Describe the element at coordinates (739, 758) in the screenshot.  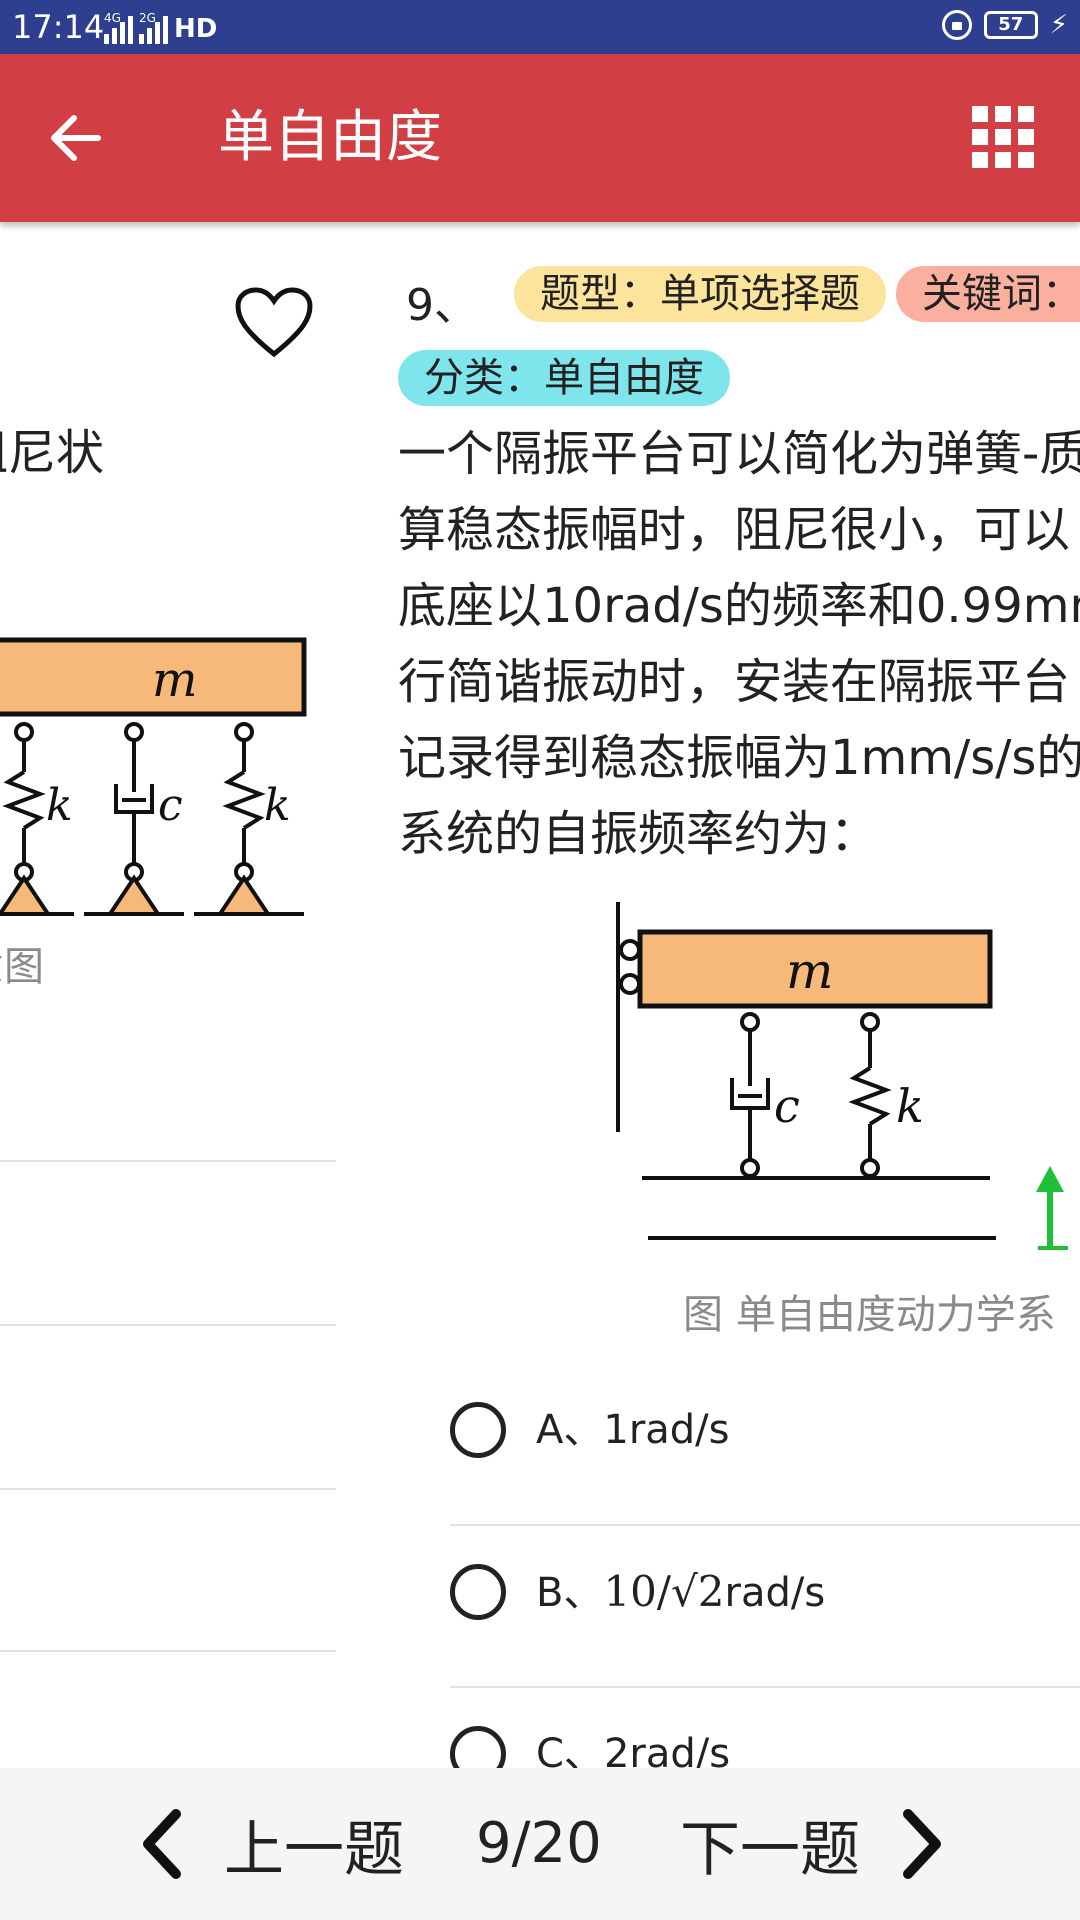
I see `stem-line: 记录得到稳态振幅为1mm/s/s的` at that location.